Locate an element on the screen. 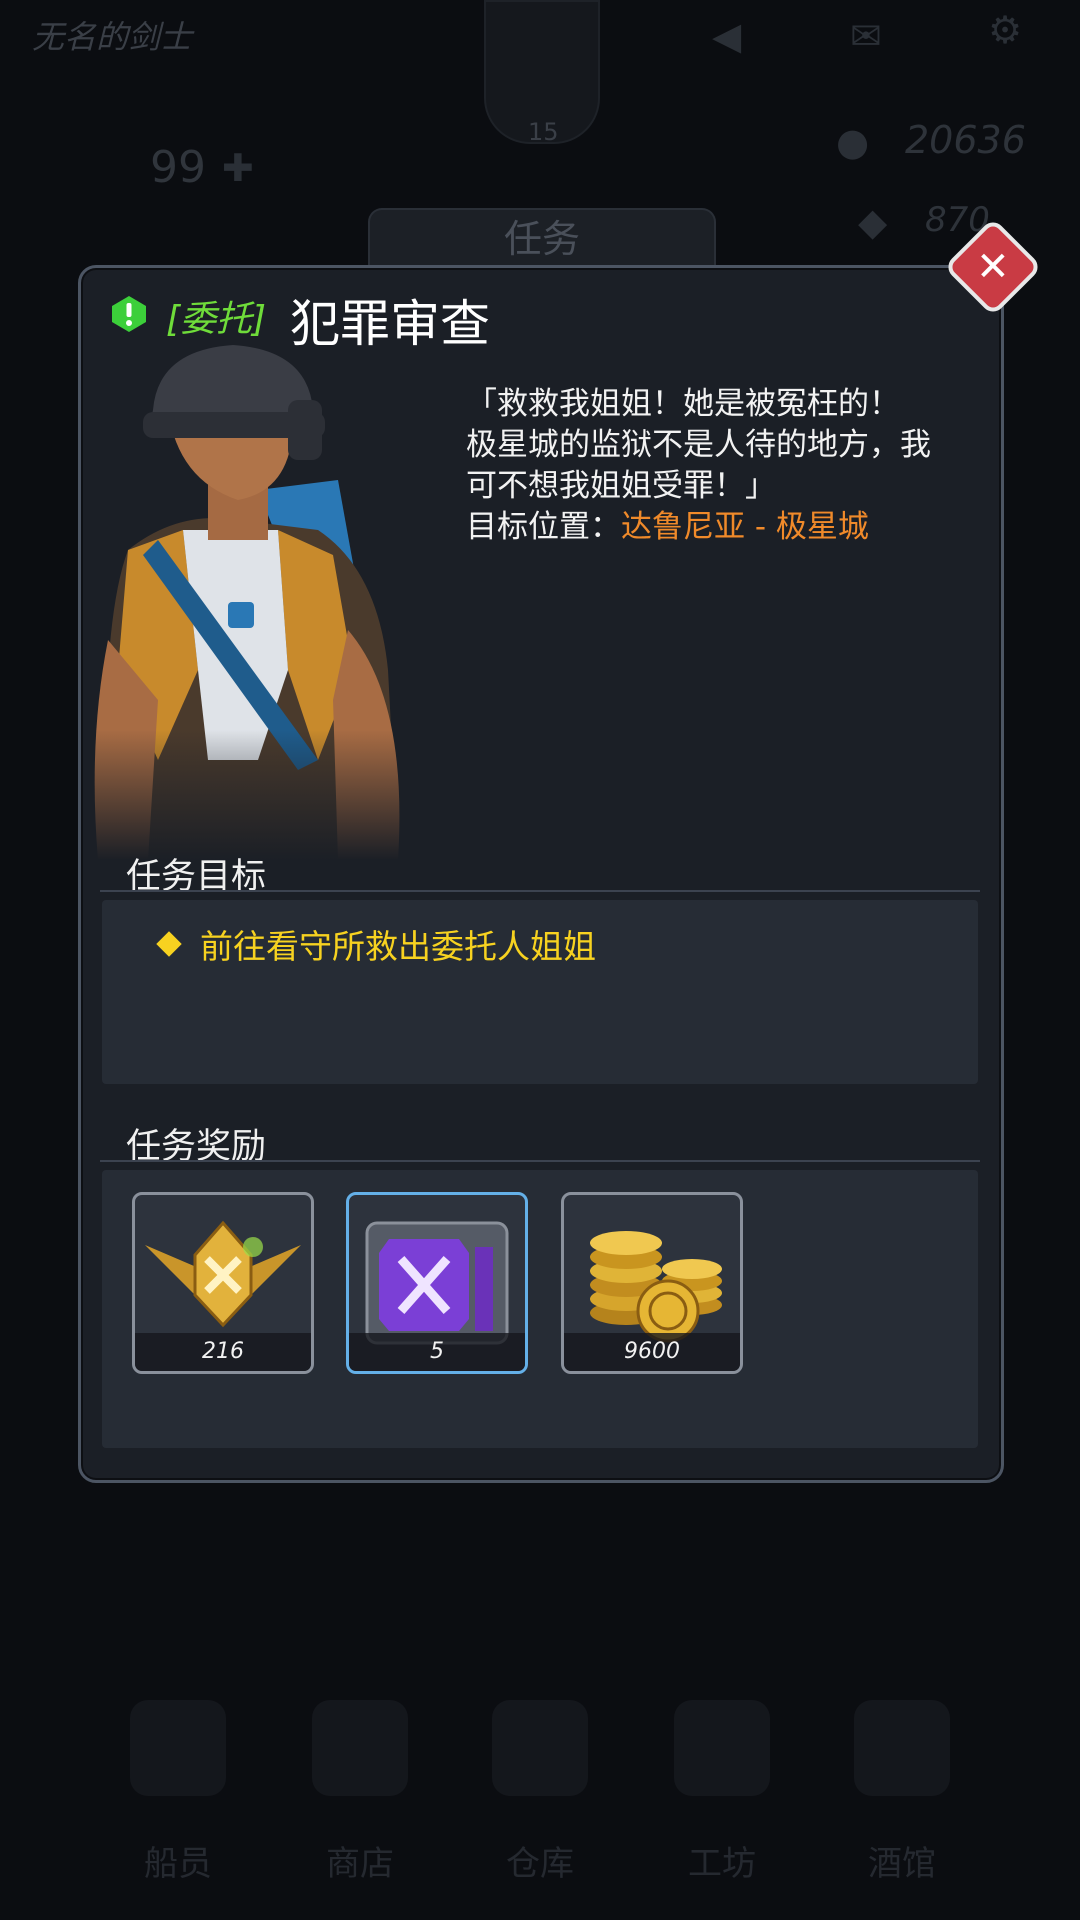 The width and height of the screenshot is (1080, 1920). plus-icon: ✚ is located at coordinates (238, 168).